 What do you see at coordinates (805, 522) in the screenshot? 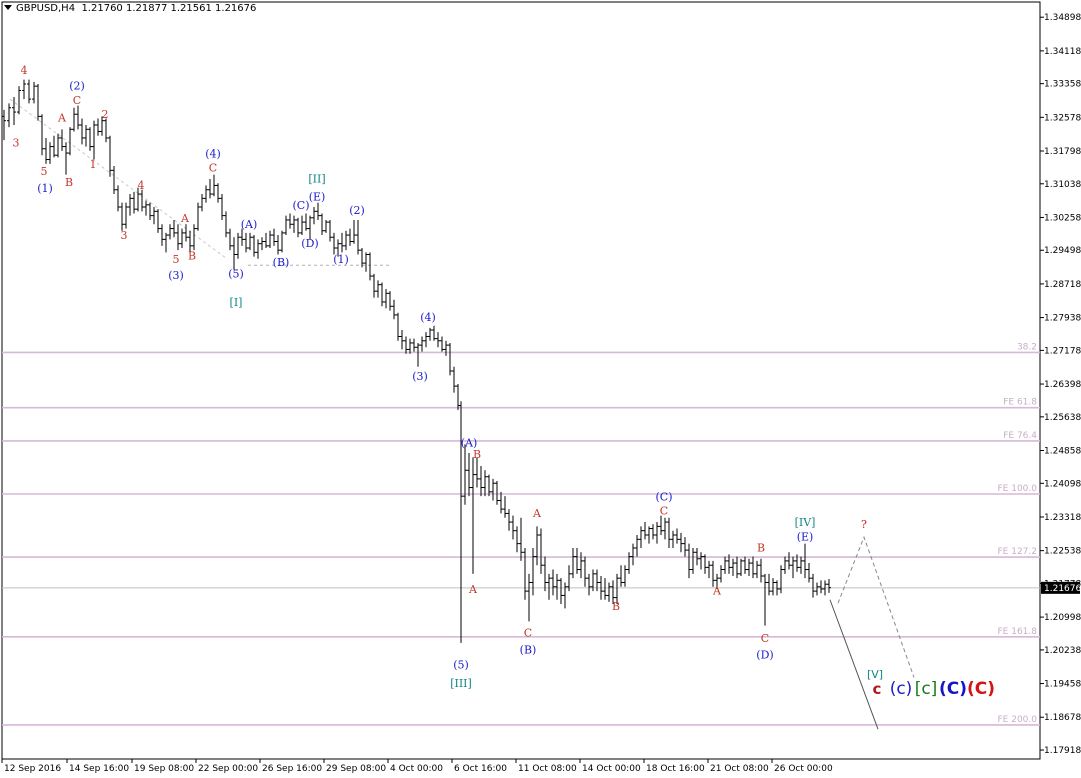
I see `wave-label: [IV]` at bounding box center [805, 522].